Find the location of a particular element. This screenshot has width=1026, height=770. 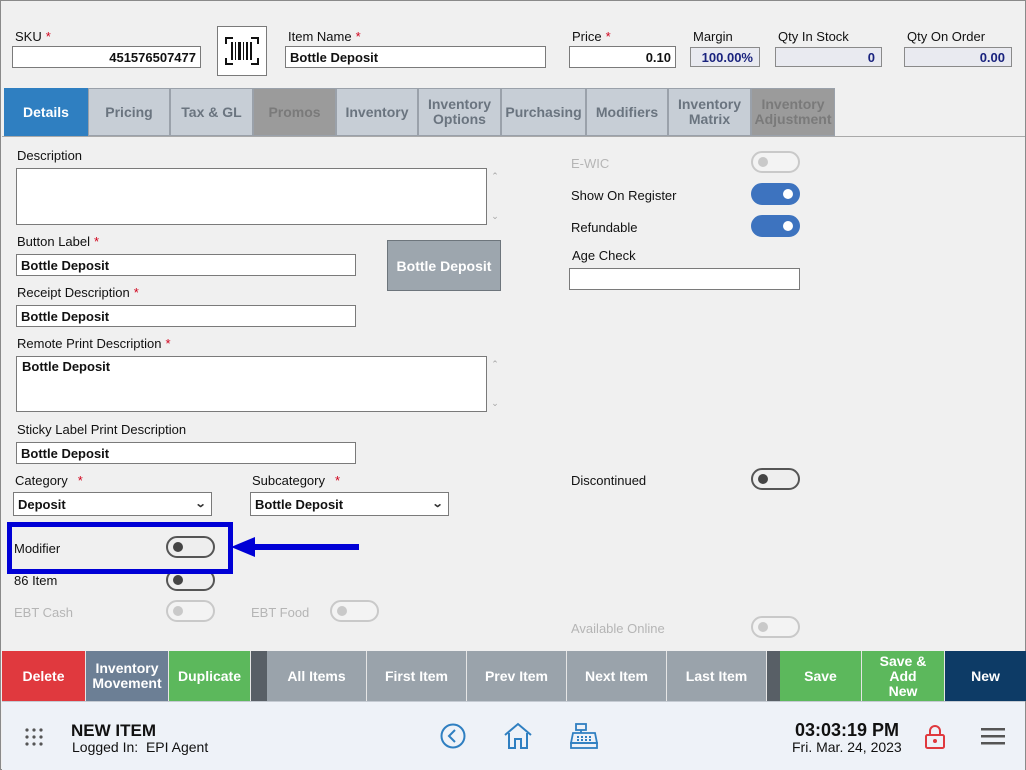

delete-button: Delete is located at coordinates (44, 676).